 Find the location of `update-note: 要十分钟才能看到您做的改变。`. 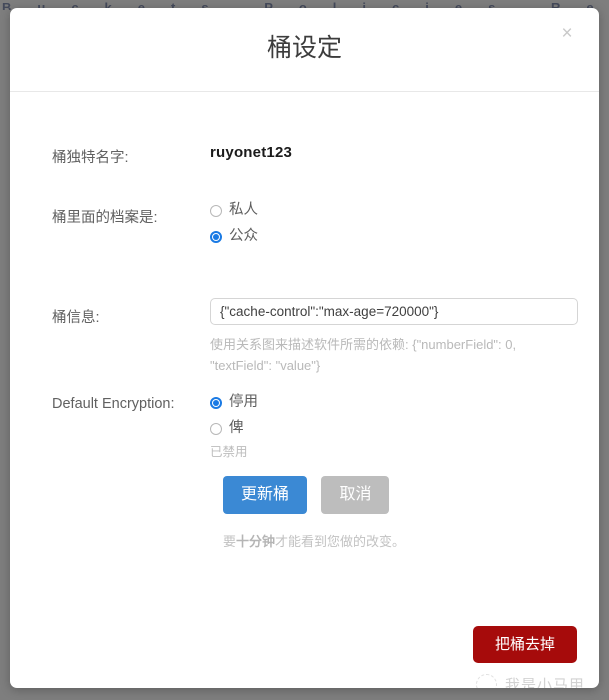

update-note: 要十分钟才能看到您做的改变。 is located at coordinates (314, 540).